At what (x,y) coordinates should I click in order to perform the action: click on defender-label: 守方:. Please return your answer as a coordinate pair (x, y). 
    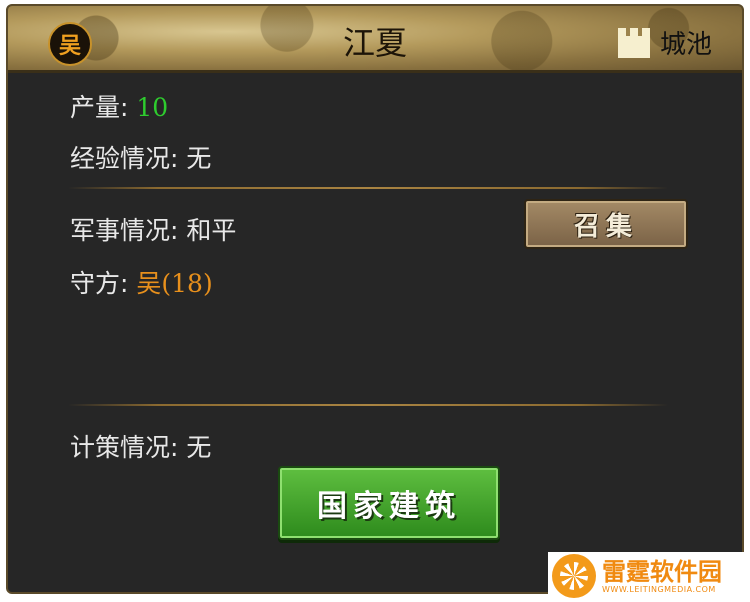
    Looking at the image, I should click on (99, 283).